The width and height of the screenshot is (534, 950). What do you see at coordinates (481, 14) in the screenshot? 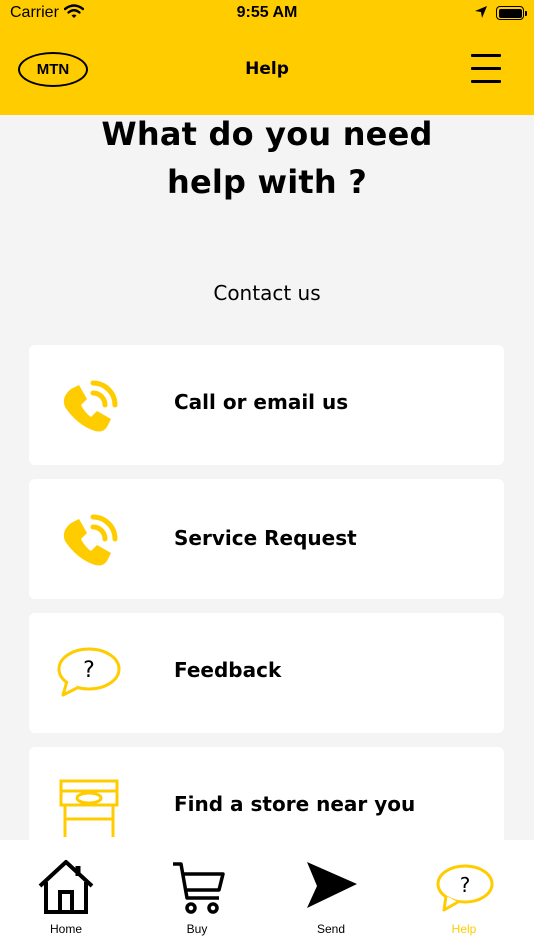
I see `location-arrow-icon` at bounding box center [481, 14].